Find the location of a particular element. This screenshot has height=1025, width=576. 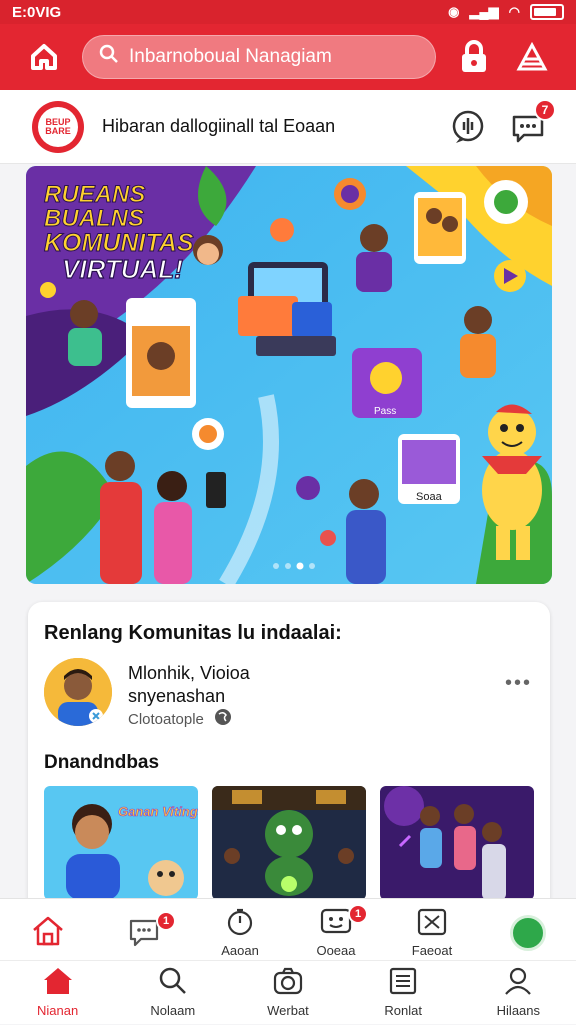

tab-profile-label: Hilaans is located at coordinates (518, 1010).